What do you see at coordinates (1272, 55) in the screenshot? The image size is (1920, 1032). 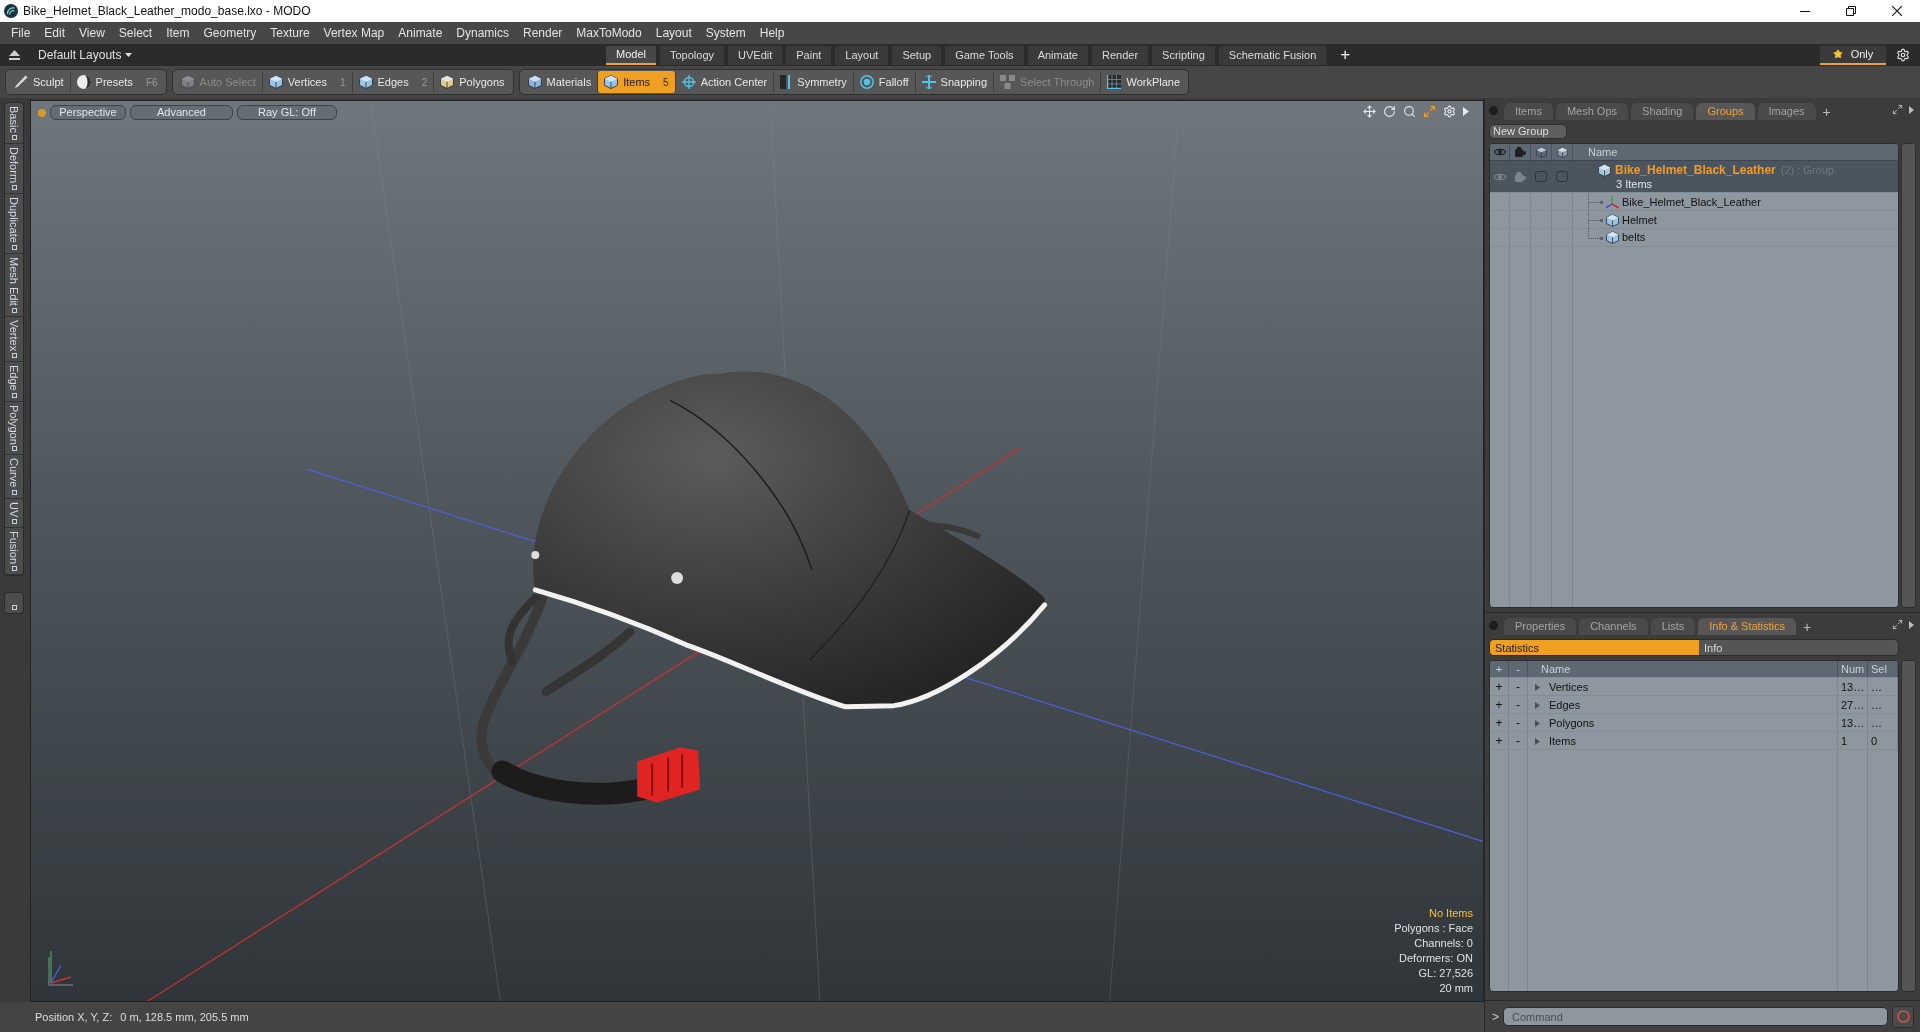 I see `layout-tab: Schematic Fusion` at bounding box center [1272, 55].